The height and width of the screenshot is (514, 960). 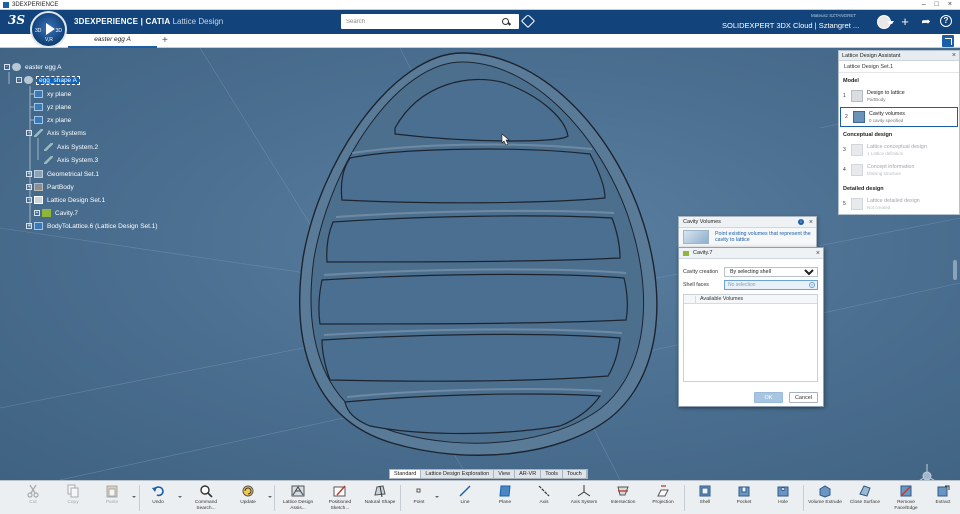 I want to click on copy-button: Copy, so click(x=73, y=499).